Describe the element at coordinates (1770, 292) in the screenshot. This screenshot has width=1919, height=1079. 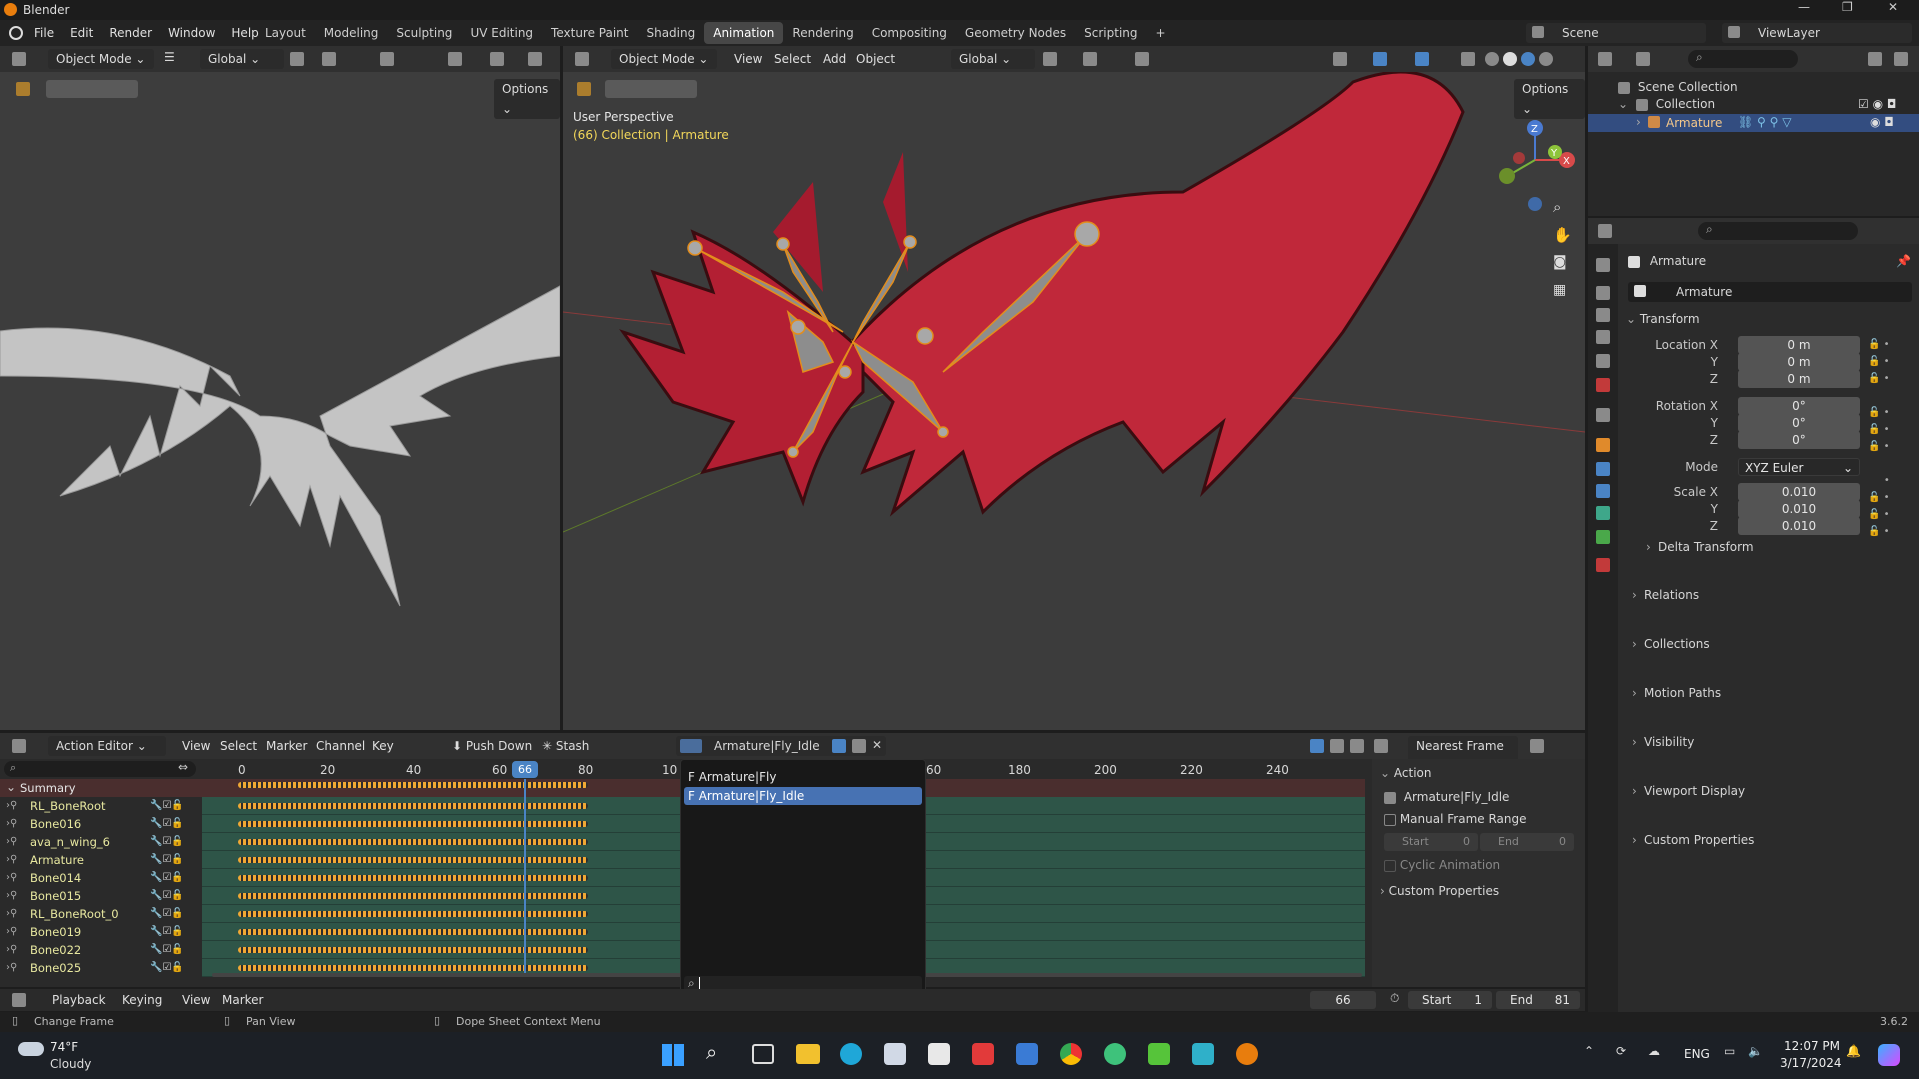
I see `object-data-field: Armature` at that location.